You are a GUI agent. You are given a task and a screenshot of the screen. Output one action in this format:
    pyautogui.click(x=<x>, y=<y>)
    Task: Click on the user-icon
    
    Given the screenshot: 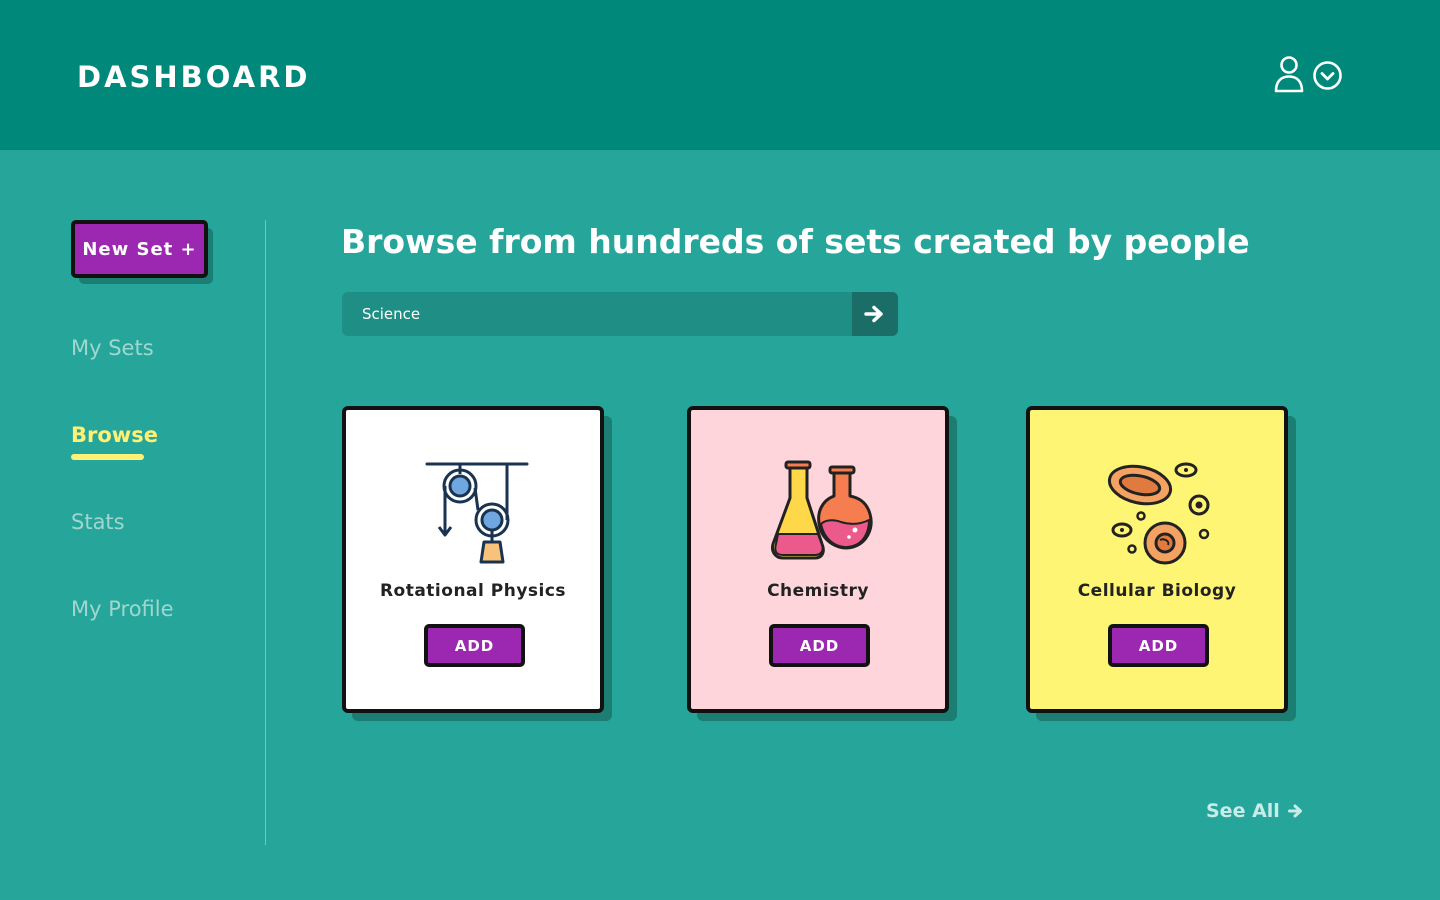 What is the action you would take?
    pyautogui.click(x=1289, y=74)
    